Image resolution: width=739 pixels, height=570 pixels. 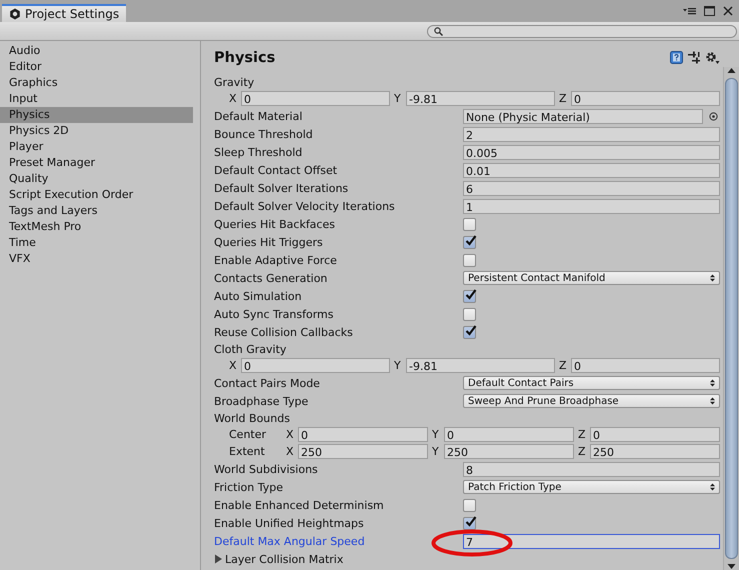 What do you see at coordinates (591, 383) in the screenshot?
I see `dropdown: Default Contact Pairs` at bounding box center [591, 383].